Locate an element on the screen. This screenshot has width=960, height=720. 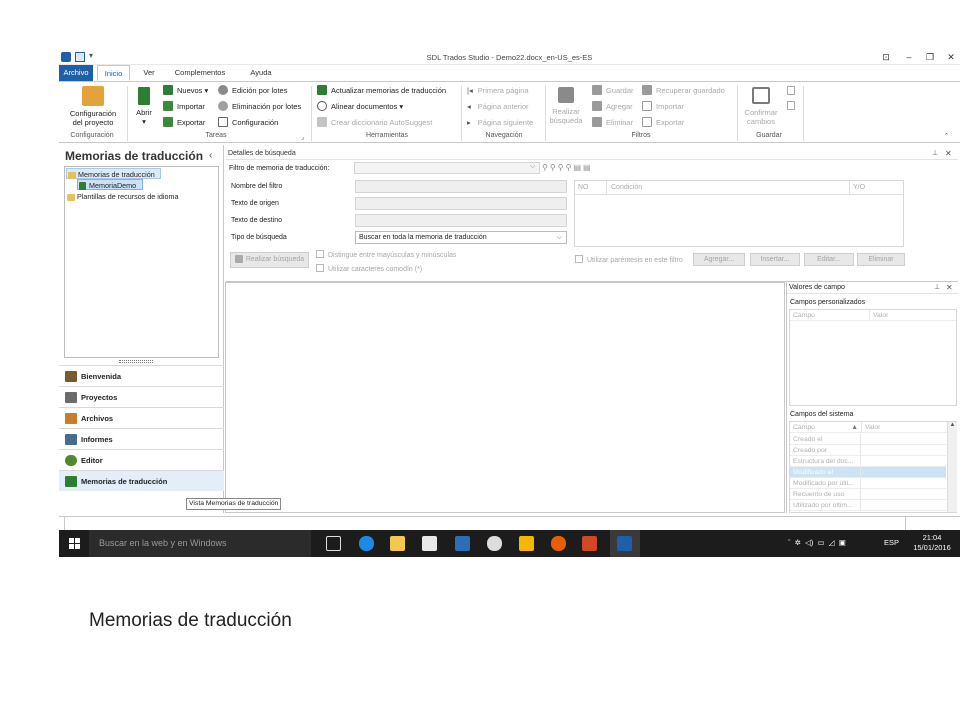
taskbar-search-input: Buscar en la web y en Windows is located at coordinates (200, 543).